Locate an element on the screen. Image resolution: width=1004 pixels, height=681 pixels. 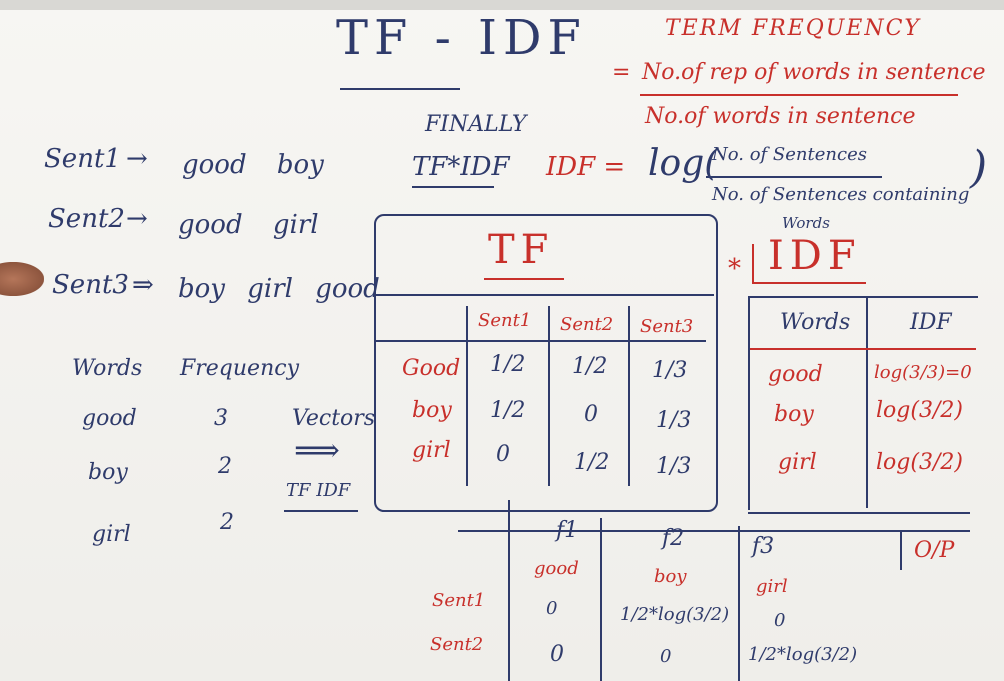
tf-row-boy: boy is located at coordinates (432, 410).